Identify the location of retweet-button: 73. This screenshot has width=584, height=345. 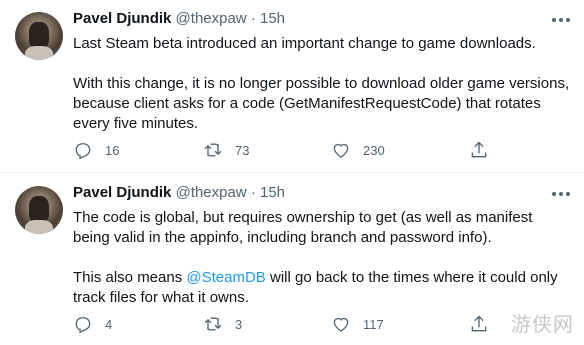
(226, 150).